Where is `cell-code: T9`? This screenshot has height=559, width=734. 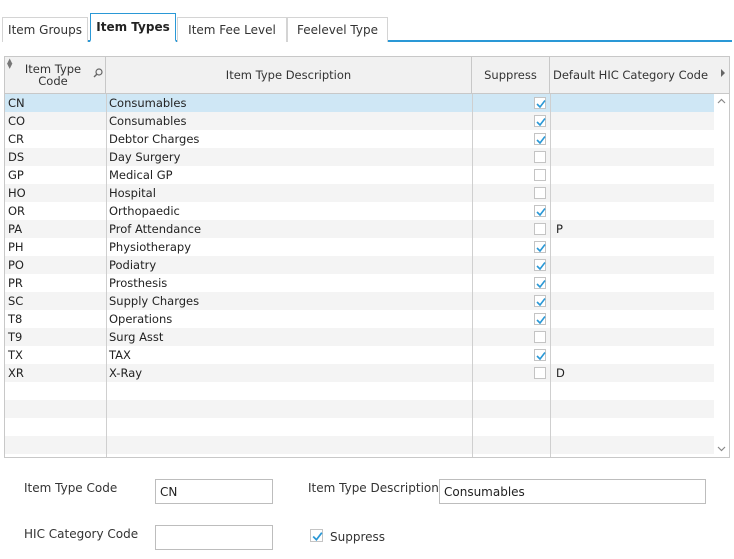 cell-code: T9 is located at coordinates (15, 337).